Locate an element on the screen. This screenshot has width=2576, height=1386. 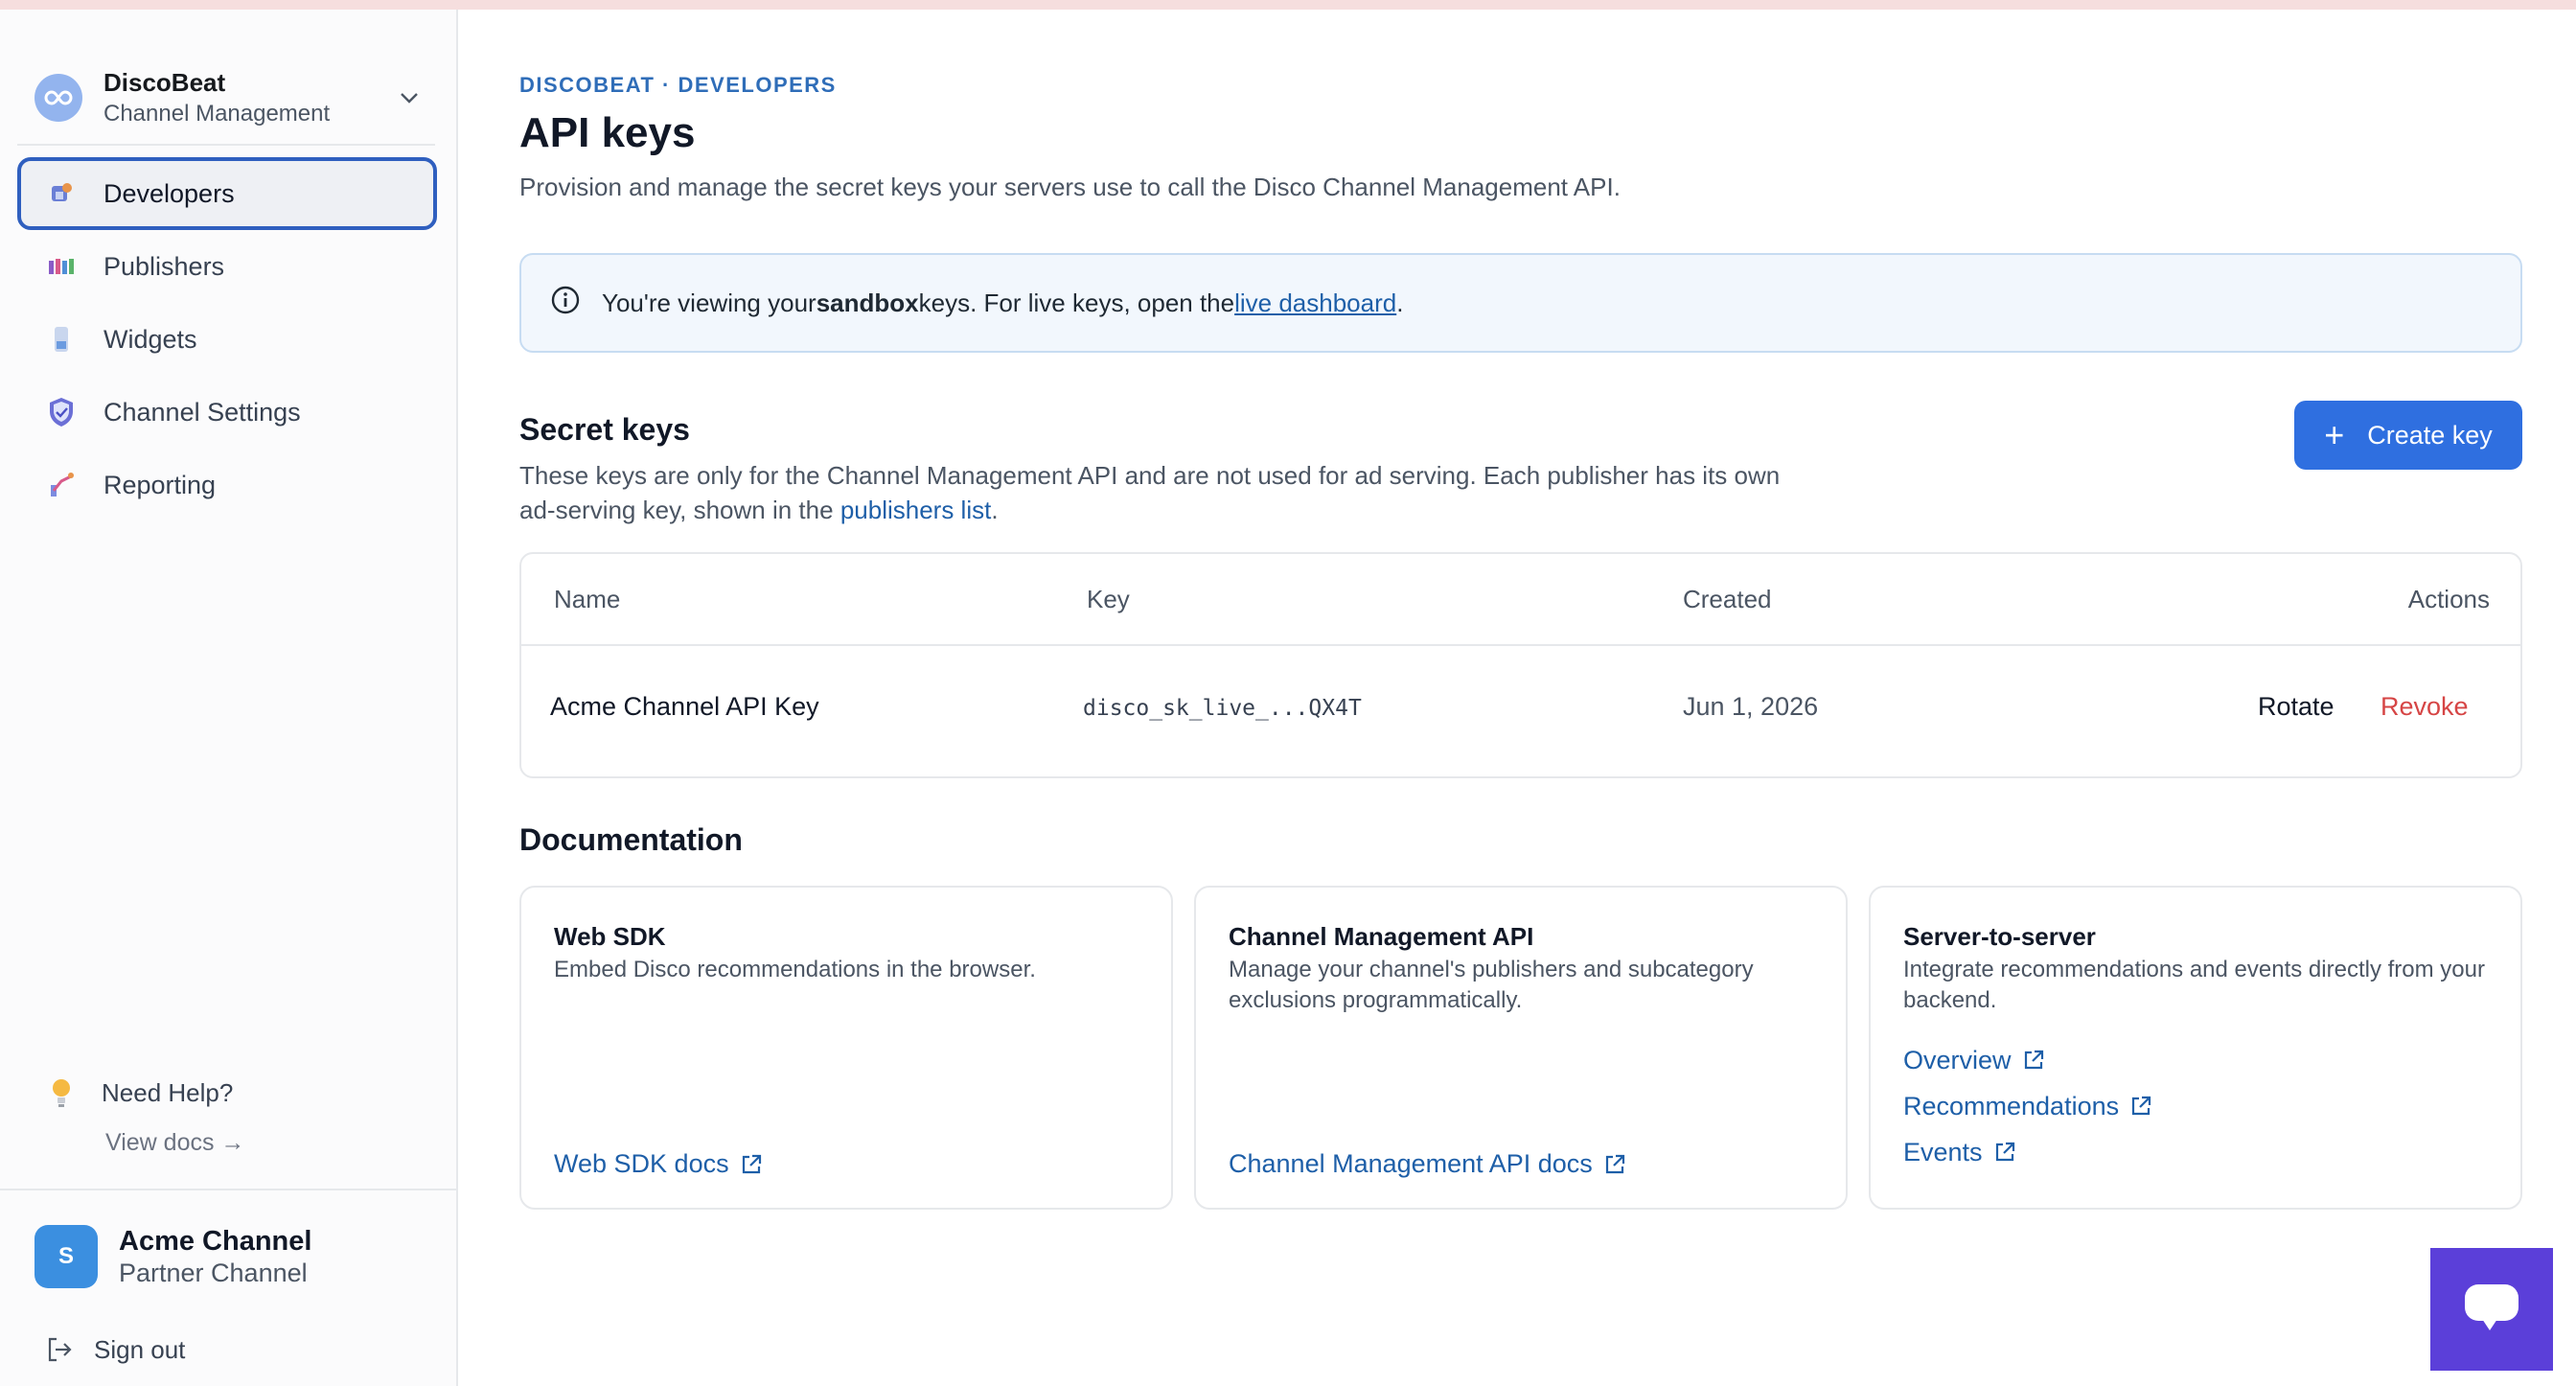
avatar: S is located at coordinates (66, 1257).